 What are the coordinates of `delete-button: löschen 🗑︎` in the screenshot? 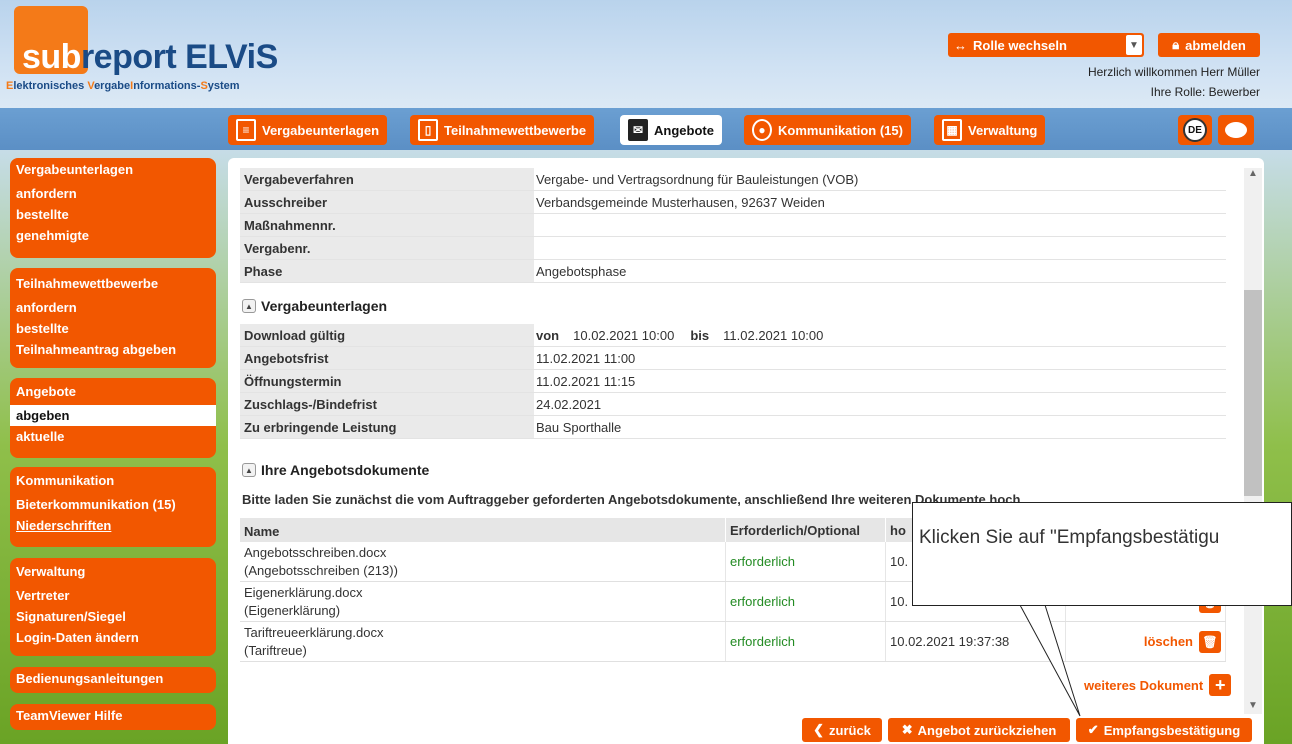 It's located at (1146, 641).